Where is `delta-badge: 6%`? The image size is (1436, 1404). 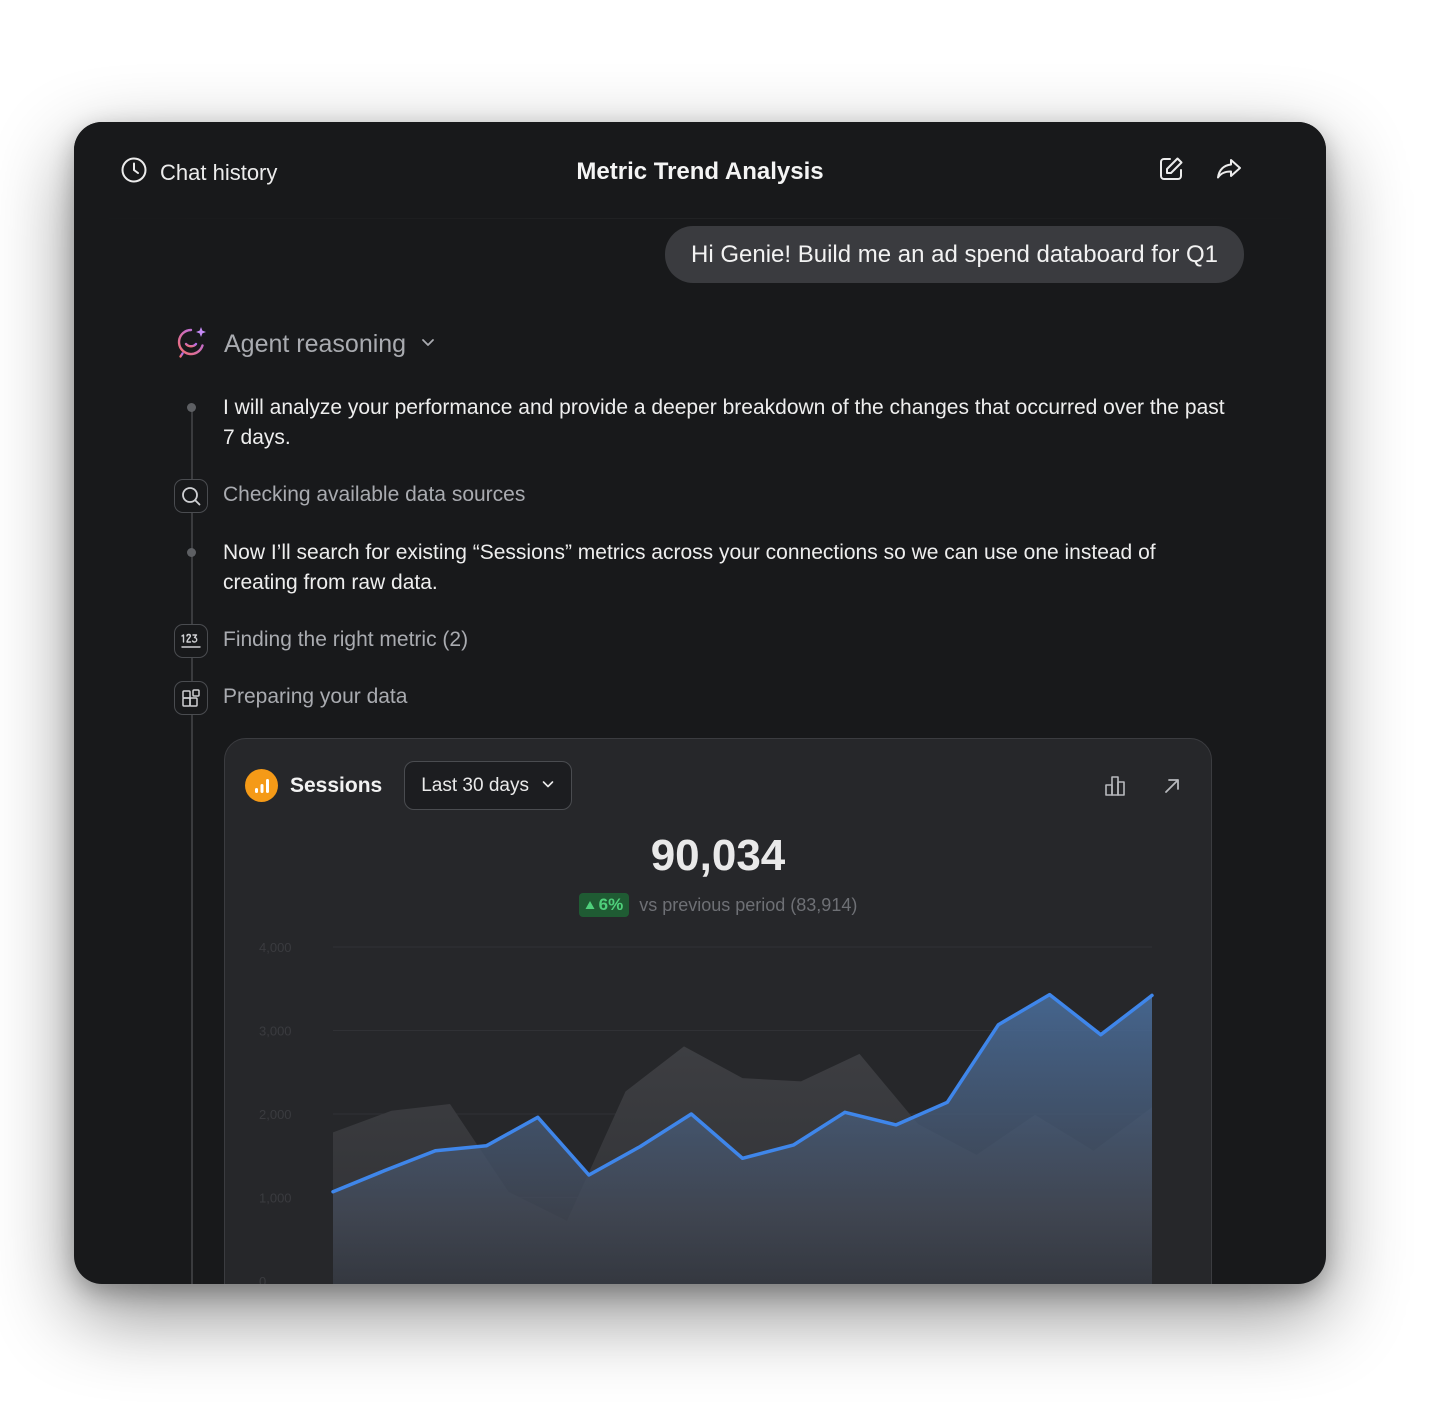 delta-badge: 6% is located at coordinates (604, 905).